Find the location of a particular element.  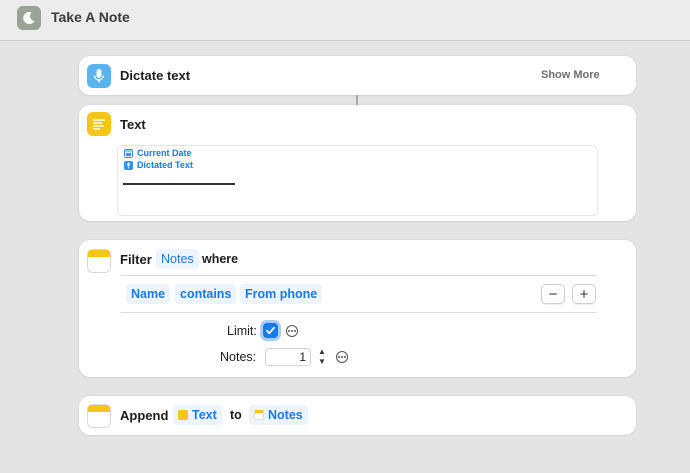

dictated-text-token: Dictated Text is located at coordinates (158, 165).